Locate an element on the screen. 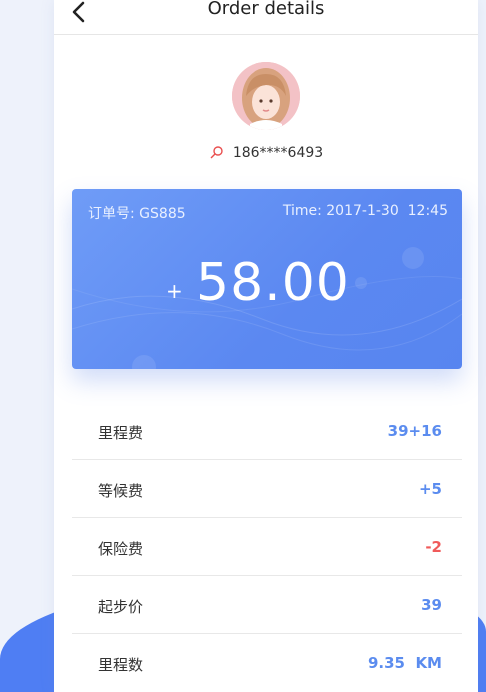 This screenshot has height=692, width=486. amount-sign: + is located at coordinates (174, 291).